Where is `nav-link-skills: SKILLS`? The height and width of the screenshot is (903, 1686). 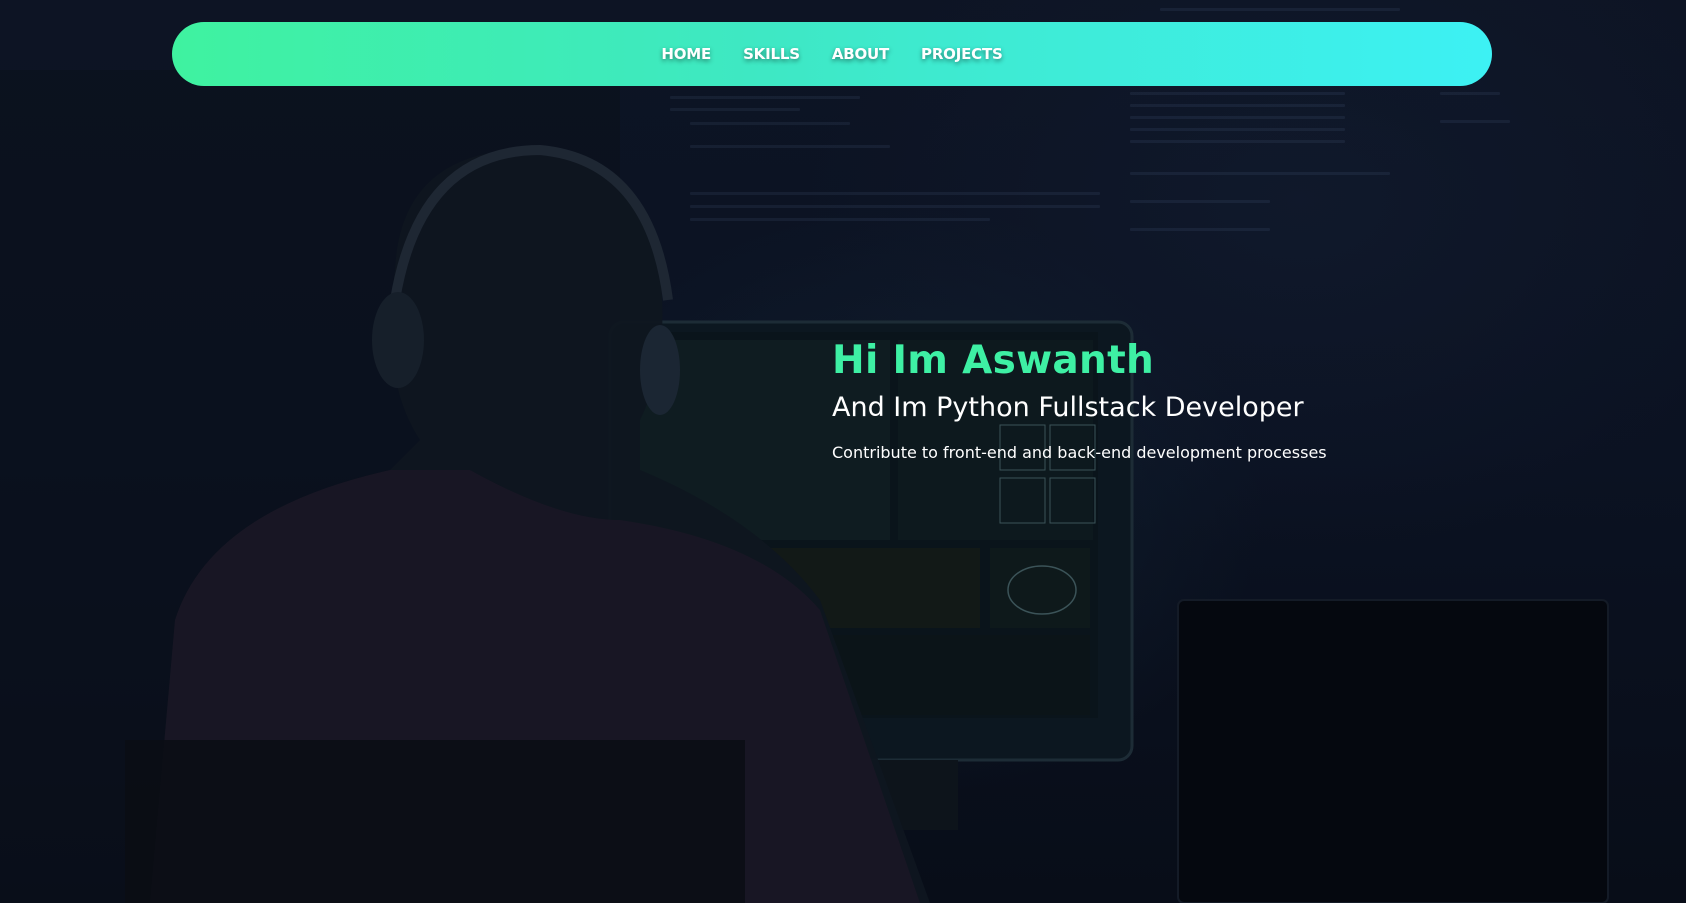
nav-link-skills: SKILLS is located at coordinates (771, 54).